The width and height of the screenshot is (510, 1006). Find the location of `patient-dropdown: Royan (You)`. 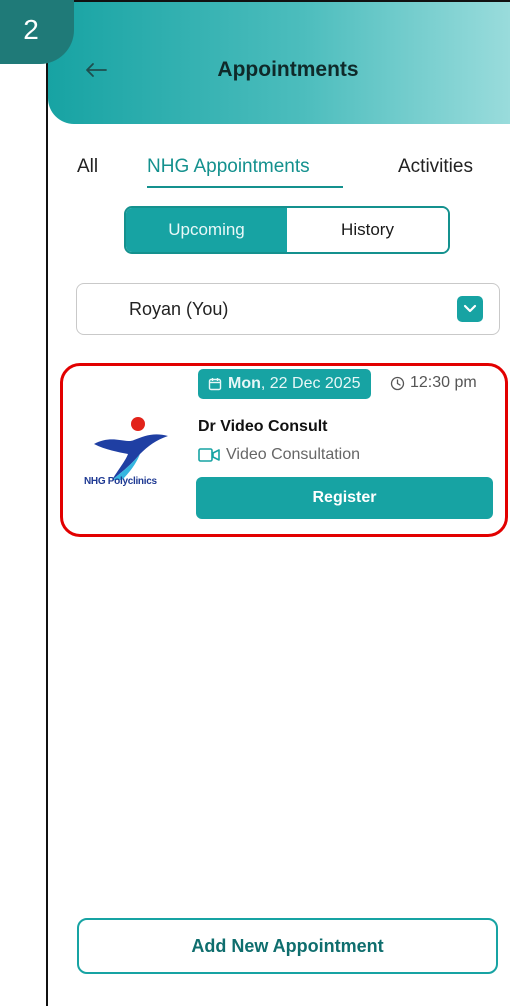

patient-dropdown: Royan (You) is located at coordinates (288, 309).